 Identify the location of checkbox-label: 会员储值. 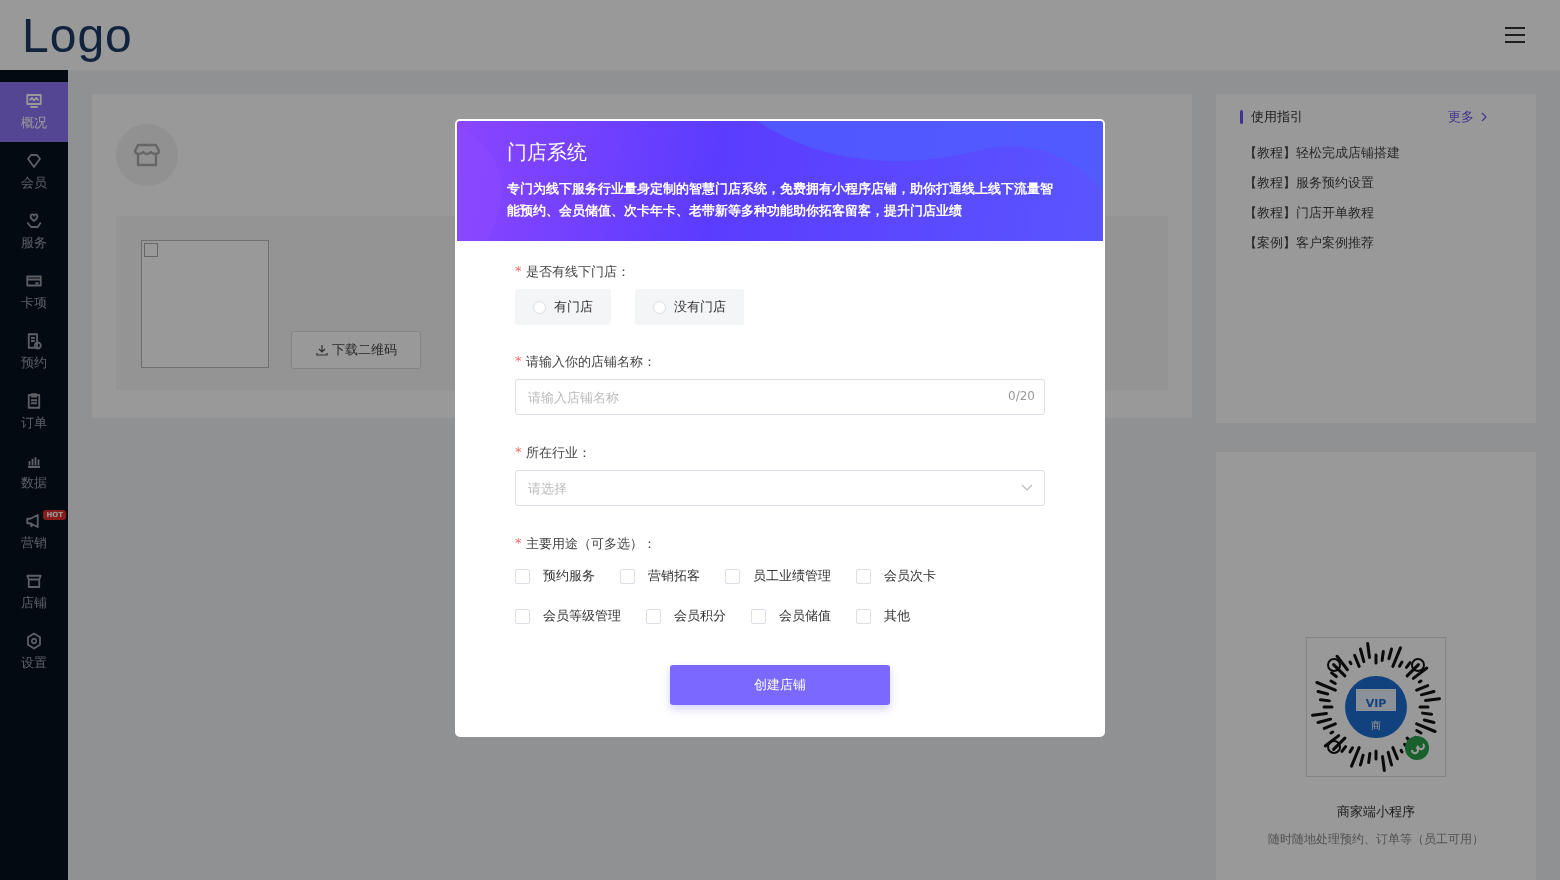
(805, 616).